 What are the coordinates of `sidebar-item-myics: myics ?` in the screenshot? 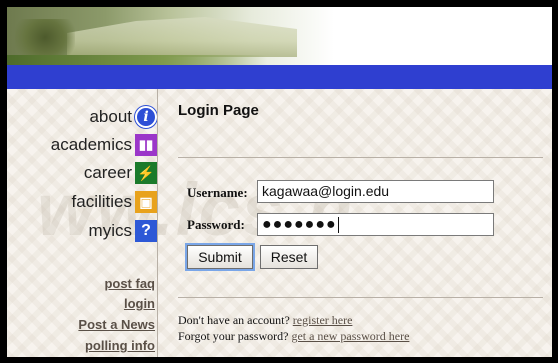 It's located at (123, 231).